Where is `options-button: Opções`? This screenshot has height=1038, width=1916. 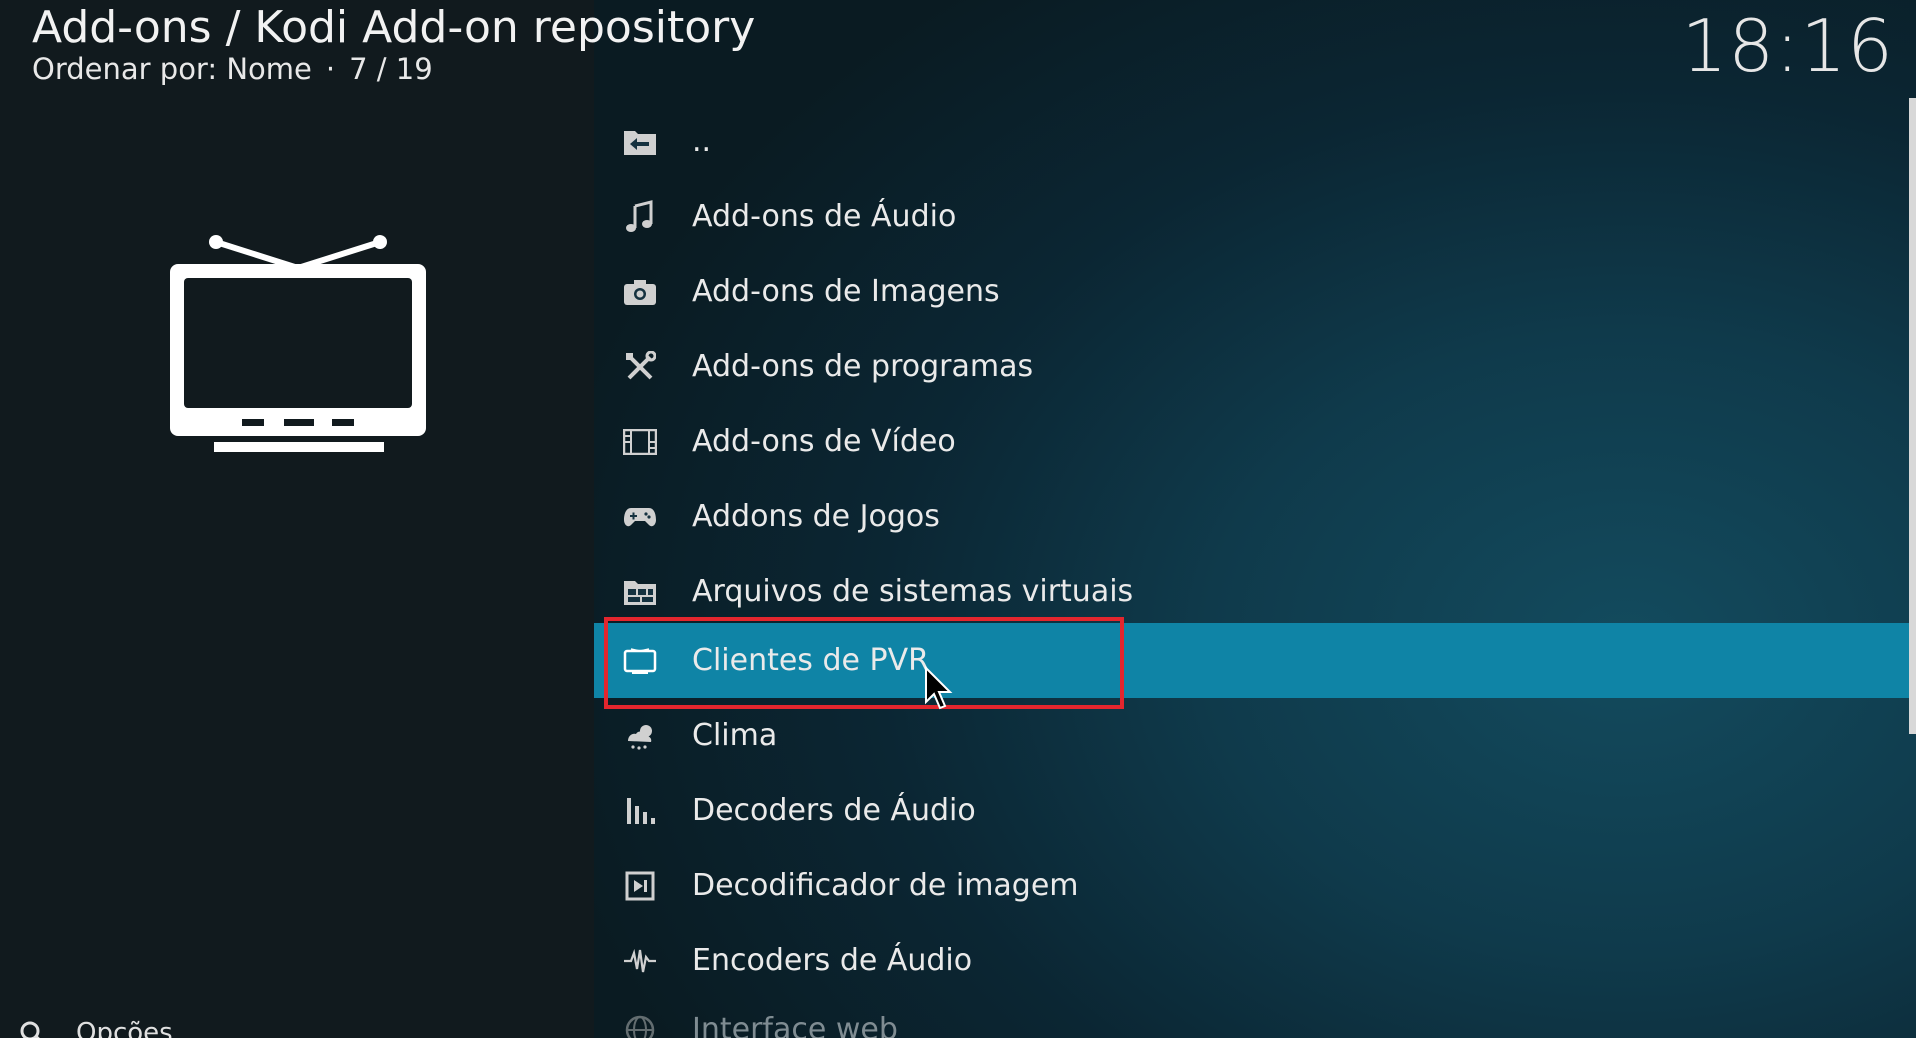 options-button: Opções is located at coordinates (95, 1028).